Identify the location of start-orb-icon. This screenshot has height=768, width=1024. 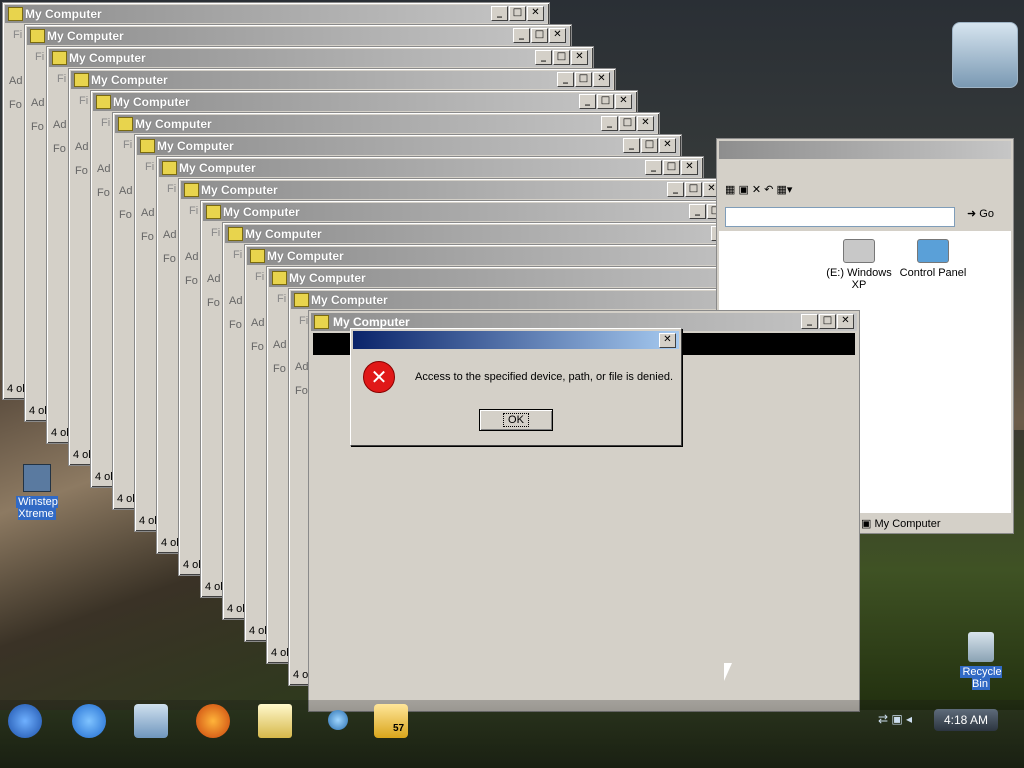
(25, 721).